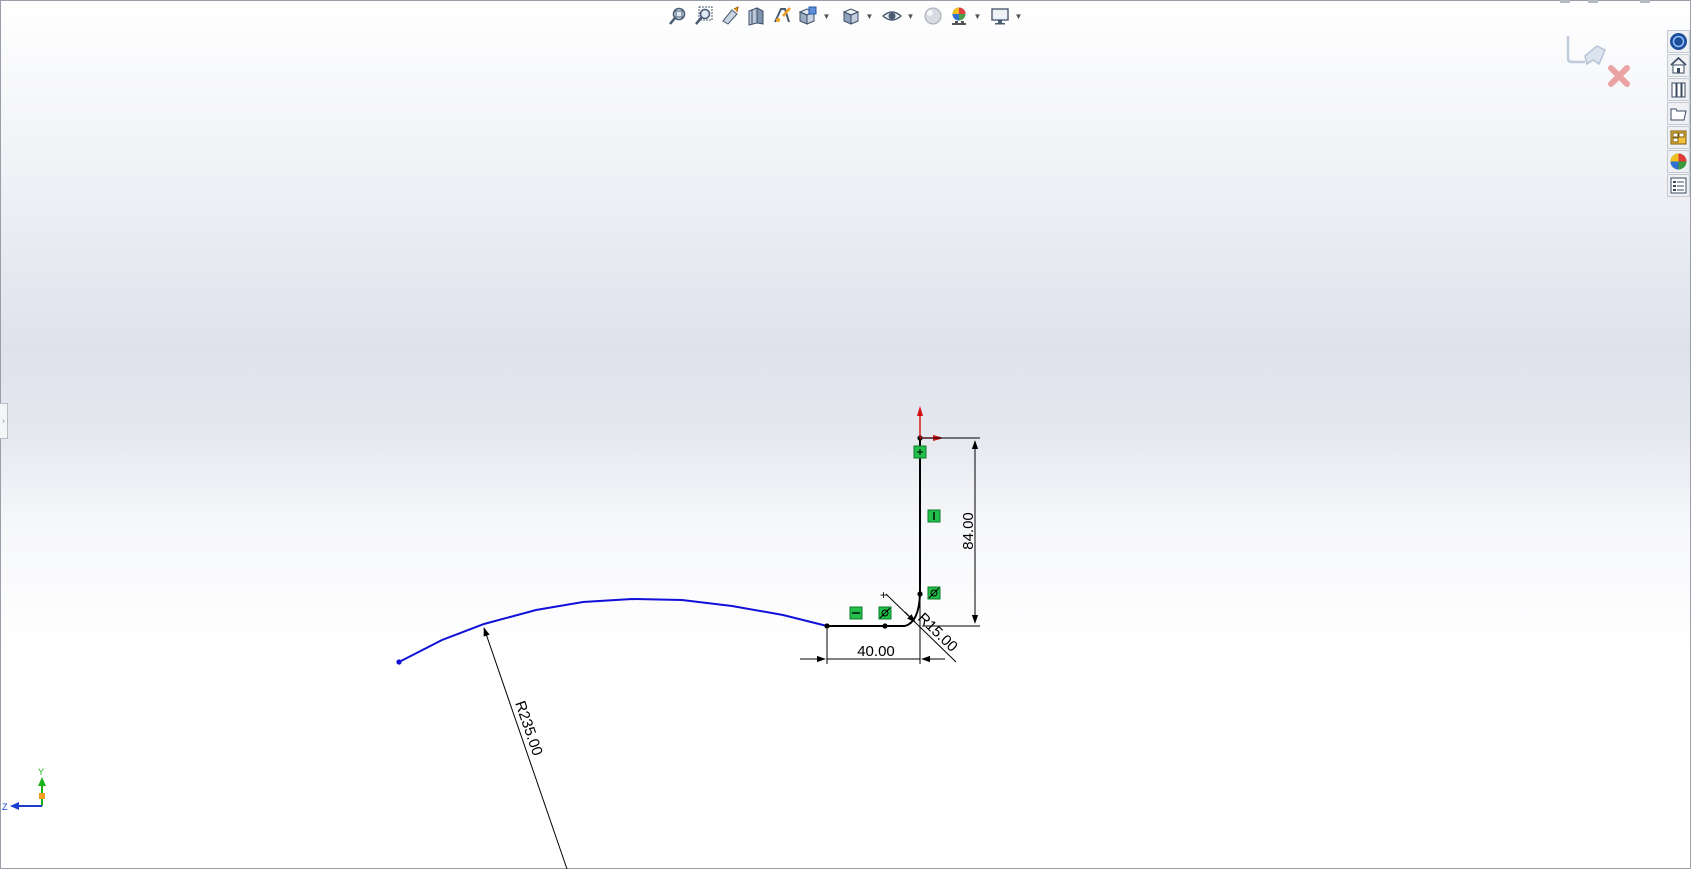 This screenshot has width=1691, height=869. I want to click on fillet-center-marker: +, so click(883, 595).